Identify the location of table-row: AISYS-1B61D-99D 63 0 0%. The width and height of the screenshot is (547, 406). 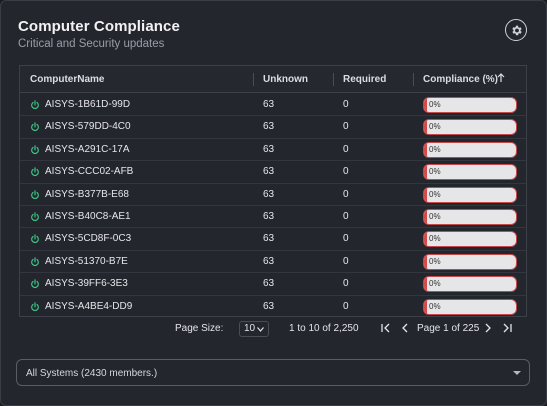
(273, 105).